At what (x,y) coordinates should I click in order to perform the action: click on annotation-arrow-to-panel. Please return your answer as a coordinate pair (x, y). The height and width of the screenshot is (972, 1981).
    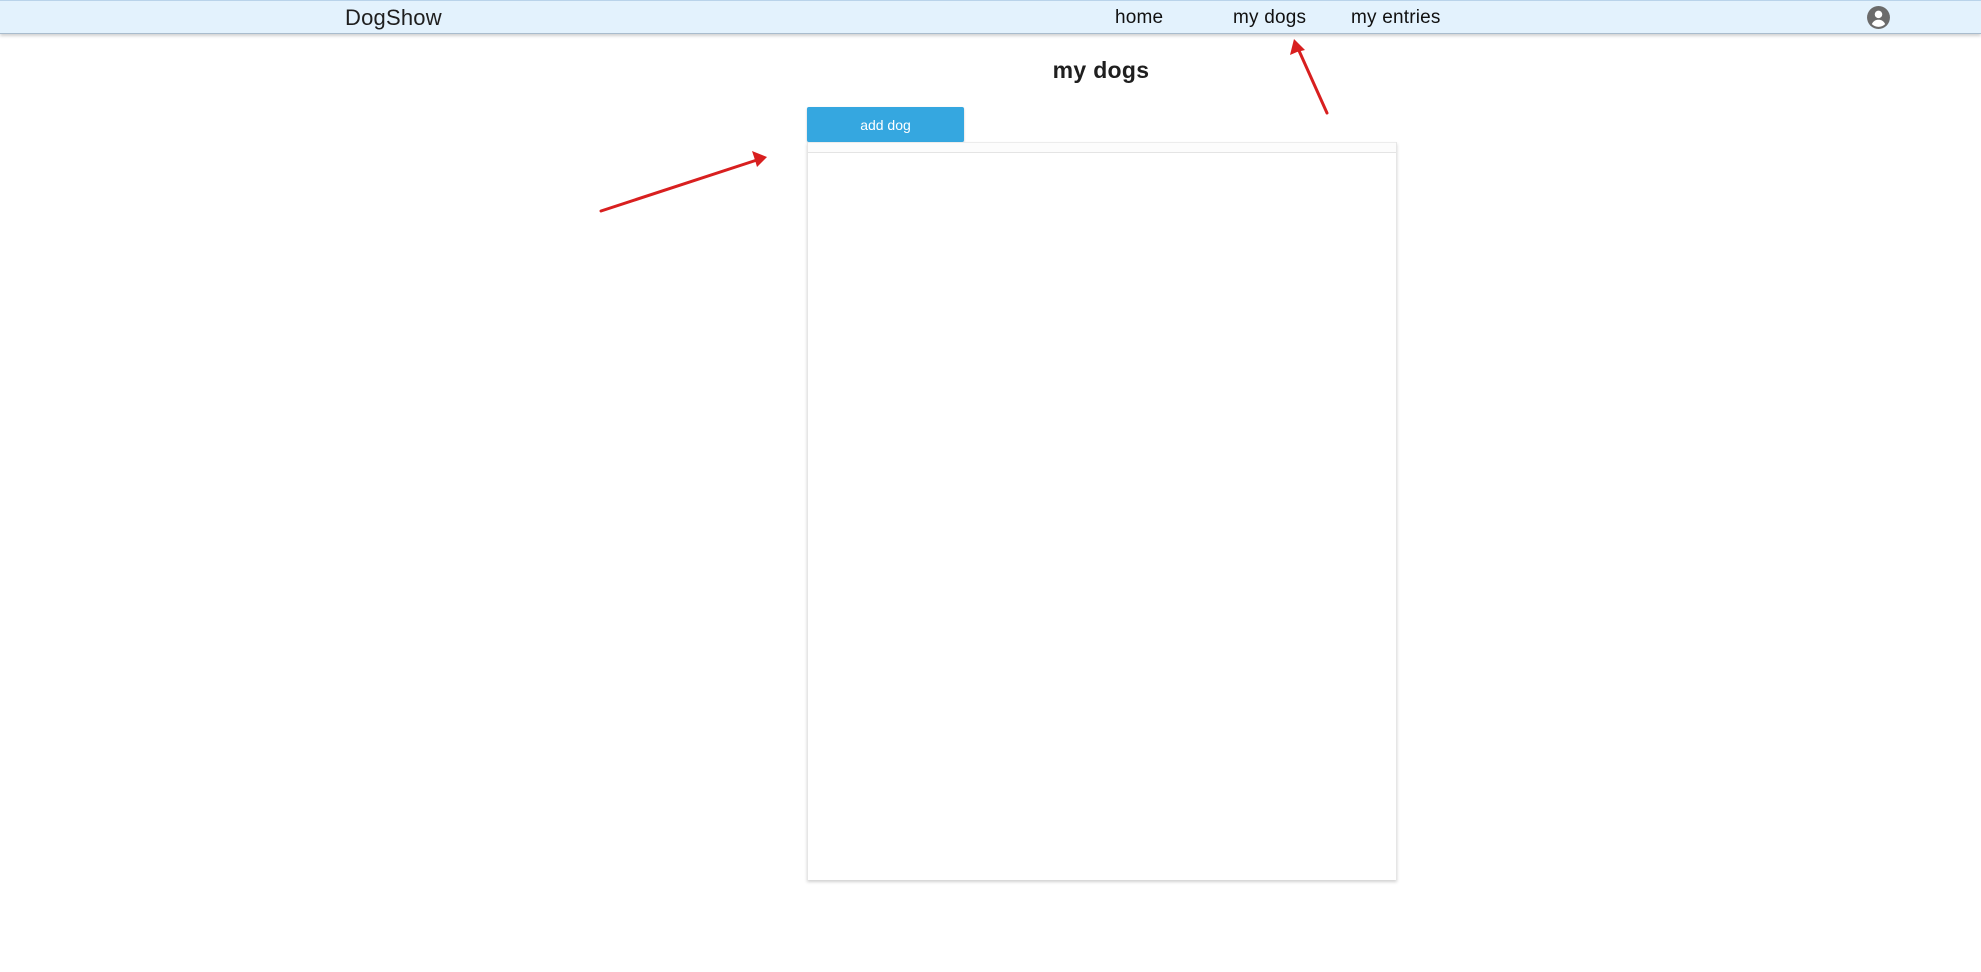
    Looking at the image, I should click on (683, 182).